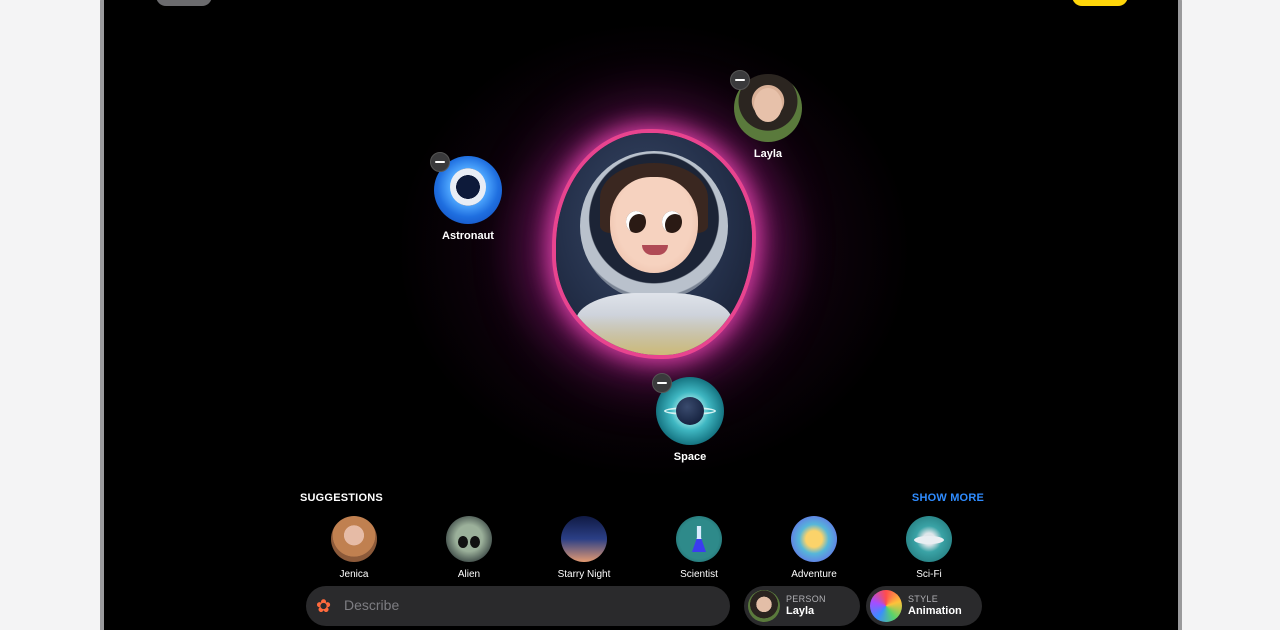  What do you see at coordinates (948, 498) in the screenshot?
I see `show-more-link: SHOW MORE` at bounding box center [948, 498].